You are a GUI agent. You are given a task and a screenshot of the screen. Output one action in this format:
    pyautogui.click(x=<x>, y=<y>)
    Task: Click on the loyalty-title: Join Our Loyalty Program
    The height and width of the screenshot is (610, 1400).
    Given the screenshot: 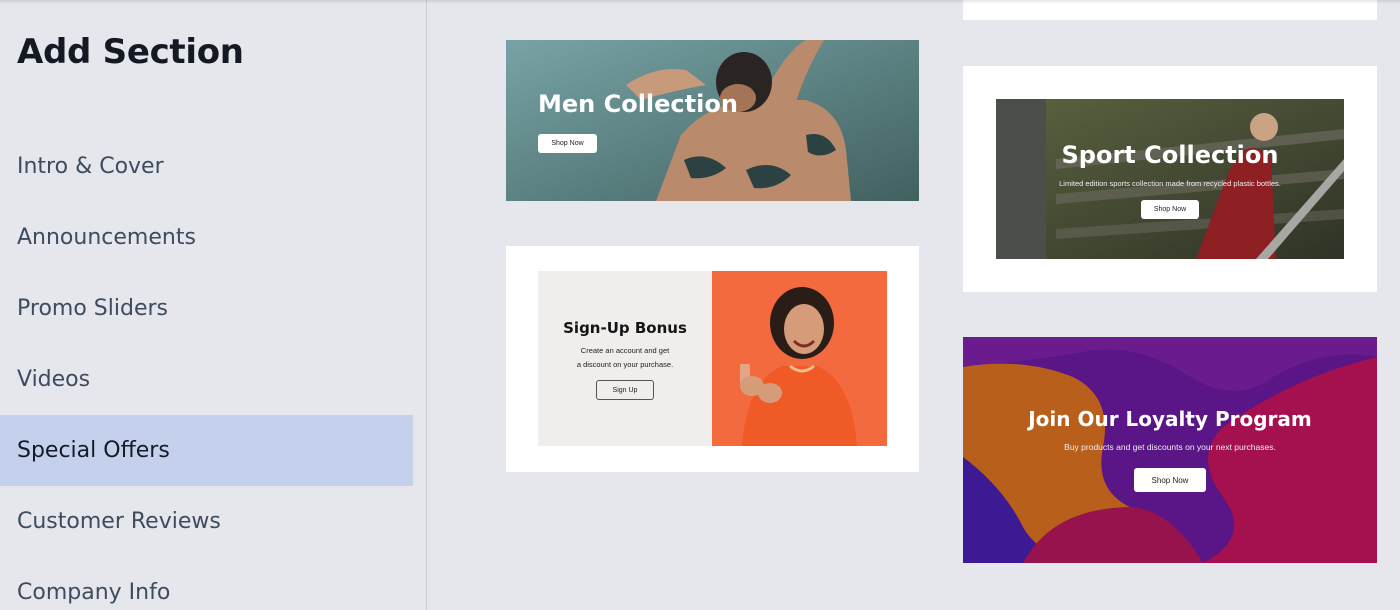 What is the action you would take?
    pyautogui.click(x=1170, y=419)
    